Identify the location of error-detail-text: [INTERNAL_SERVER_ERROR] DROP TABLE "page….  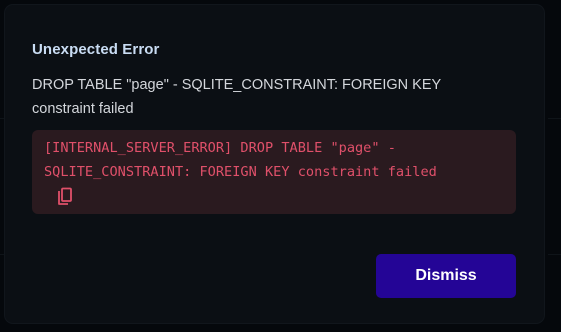
(240, 160).